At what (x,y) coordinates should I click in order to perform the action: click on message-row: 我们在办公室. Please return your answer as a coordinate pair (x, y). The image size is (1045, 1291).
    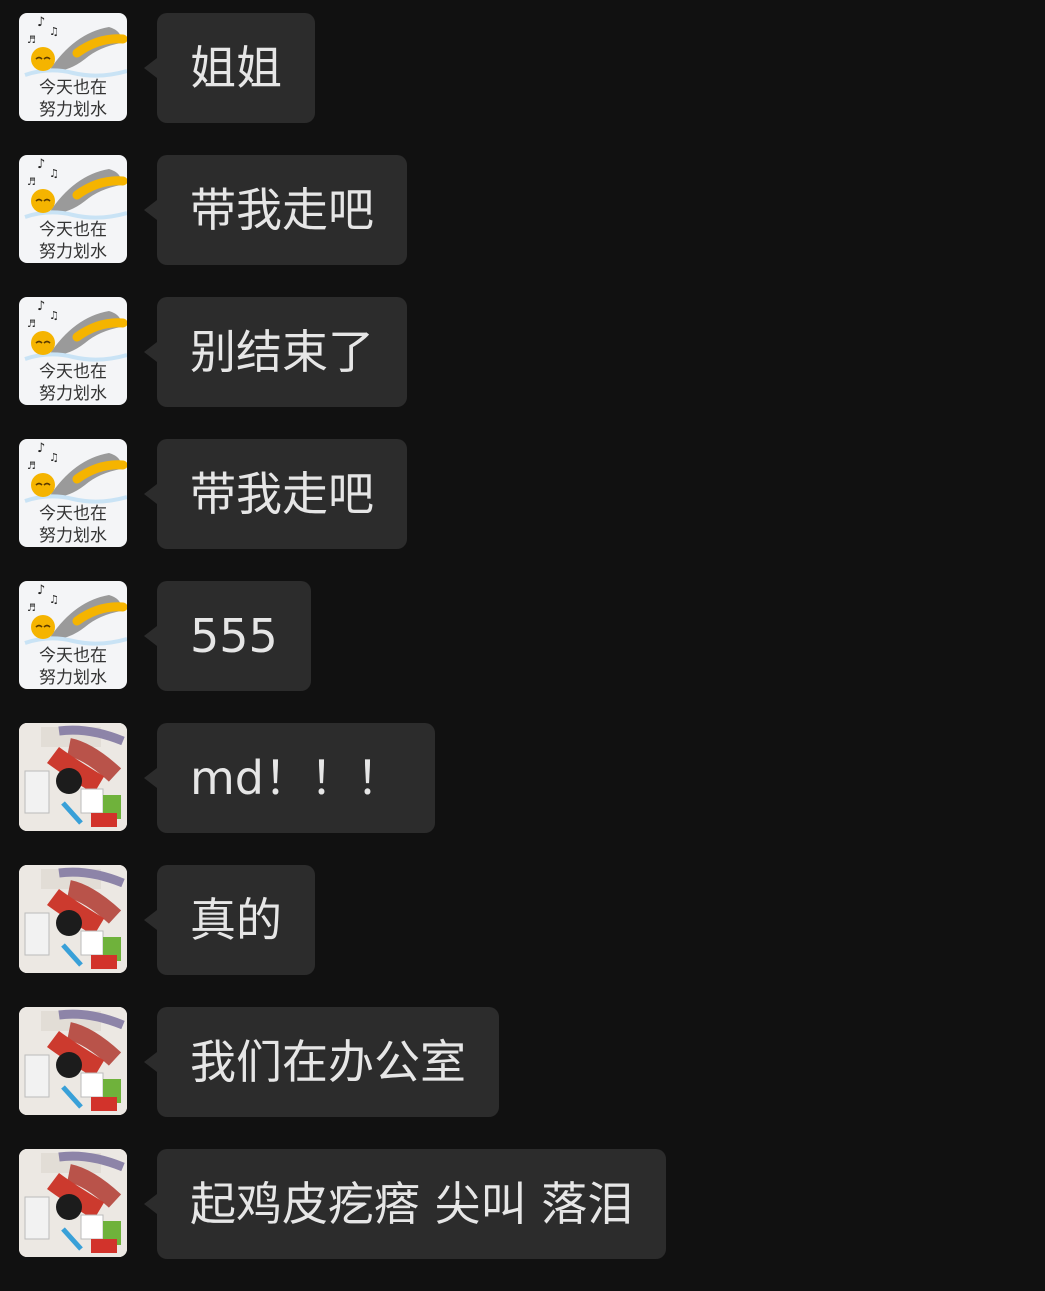
    Looking at the image, I should click on (522, 1062).